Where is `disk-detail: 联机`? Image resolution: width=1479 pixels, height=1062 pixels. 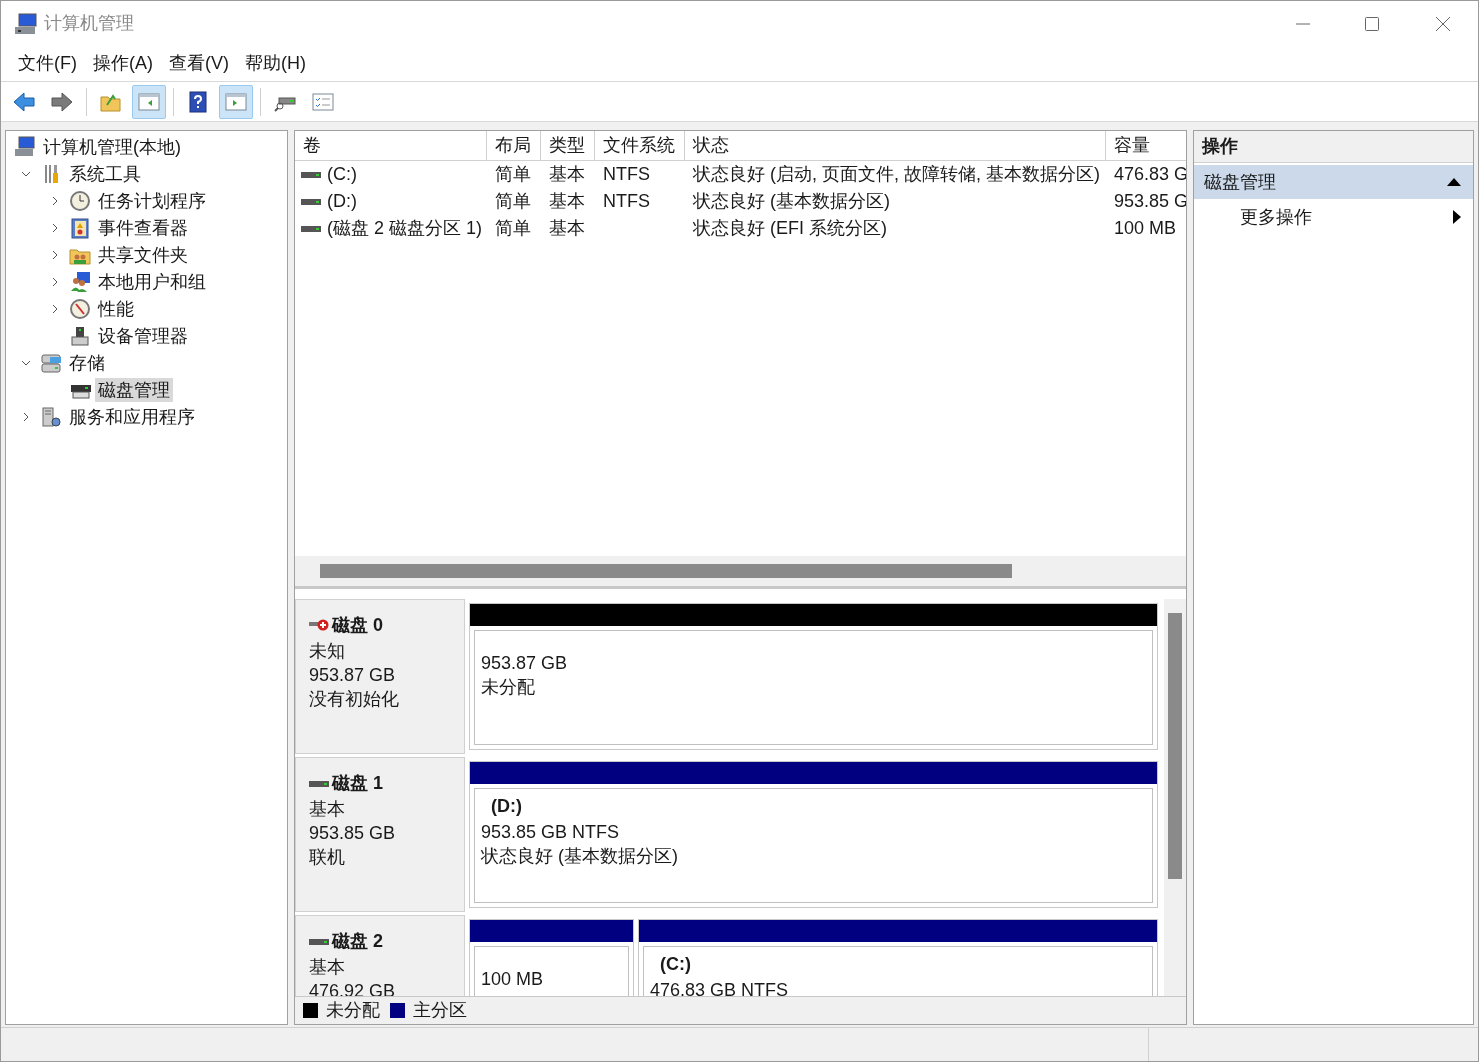
disk-detail: 联机 is located at coordinates (327, 857).